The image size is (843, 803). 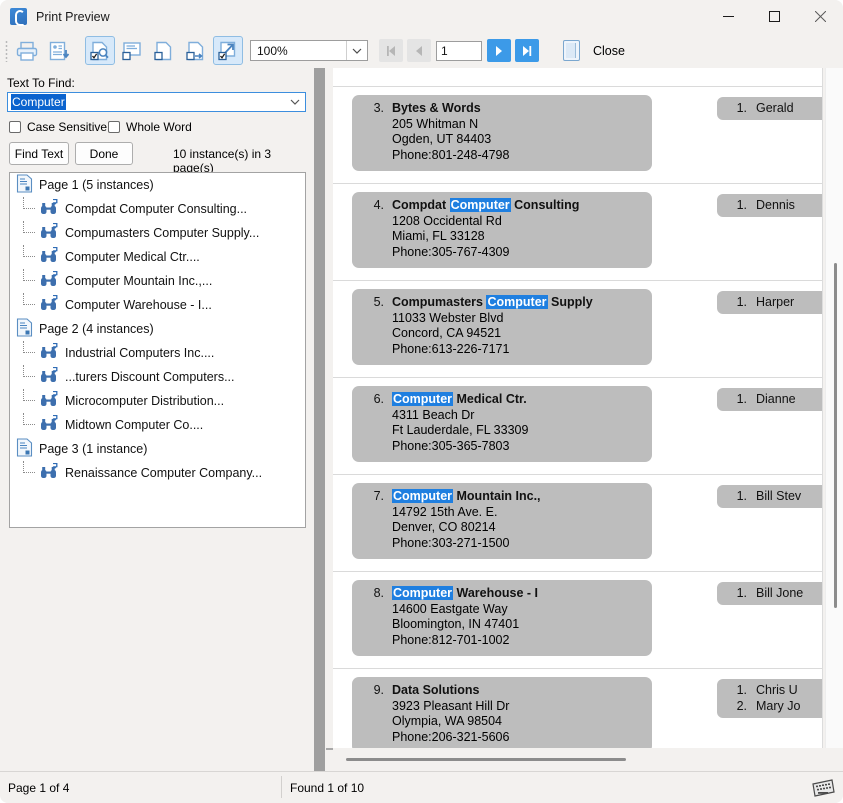 What do you see at coordinates (41, 83) in the screenshot?
I see `find-label: Text To Find:` at bounding box center [41, 83].